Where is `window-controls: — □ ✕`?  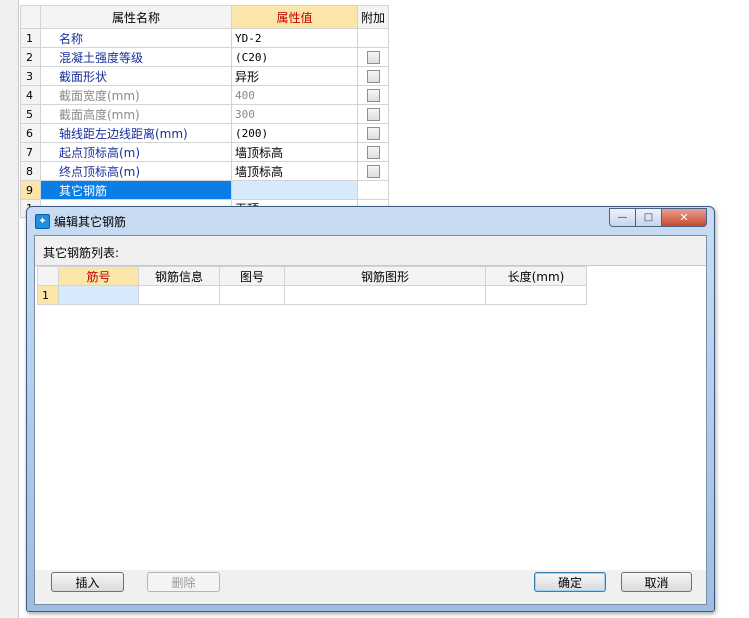
window-controls: — □ ✕ is located at coordinates (658, 217).